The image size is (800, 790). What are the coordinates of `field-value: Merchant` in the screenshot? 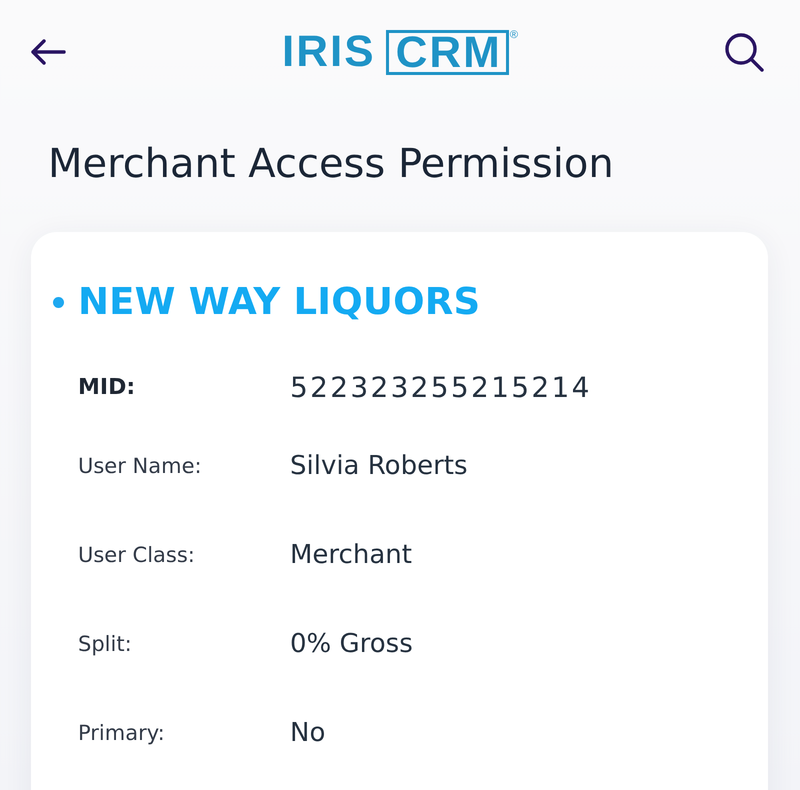 It's located at (351, 555).